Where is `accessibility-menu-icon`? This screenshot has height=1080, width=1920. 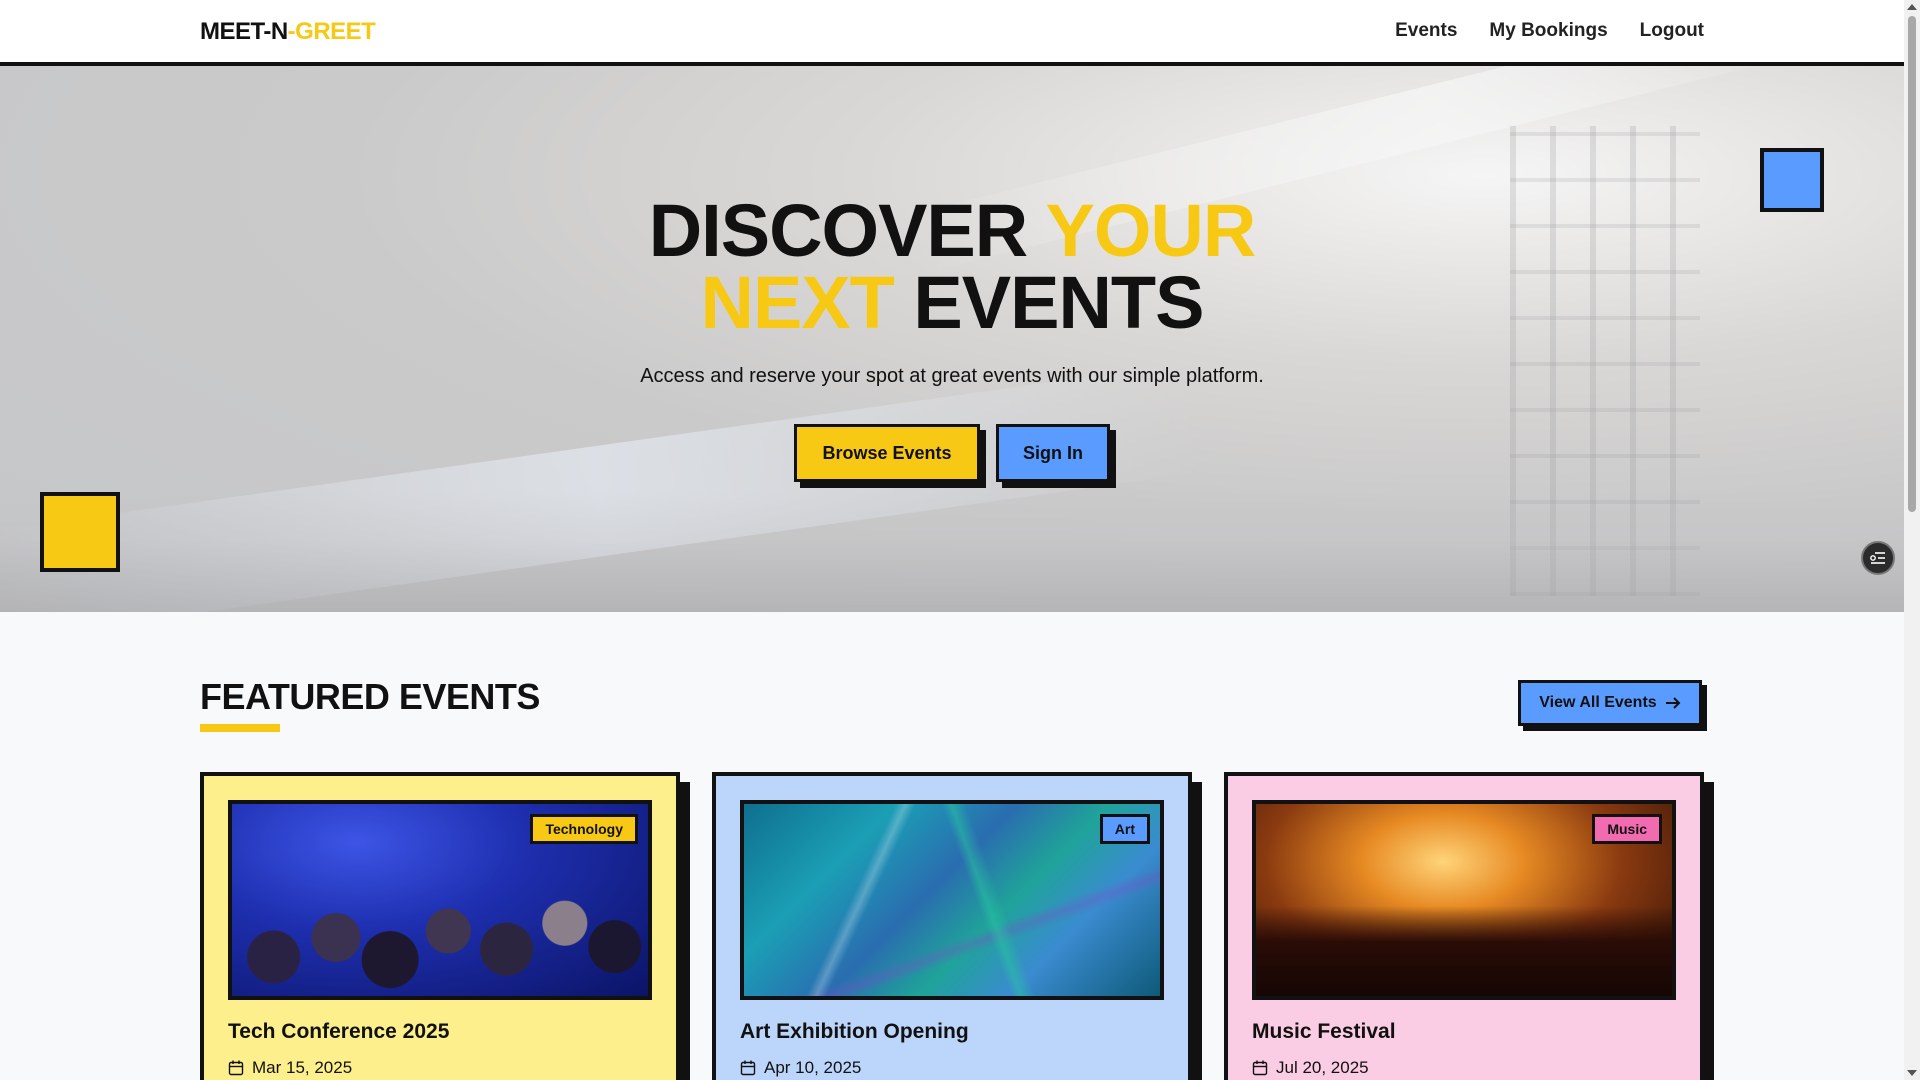 accessibility-menu-icon is located at coordinates (1878, 558).